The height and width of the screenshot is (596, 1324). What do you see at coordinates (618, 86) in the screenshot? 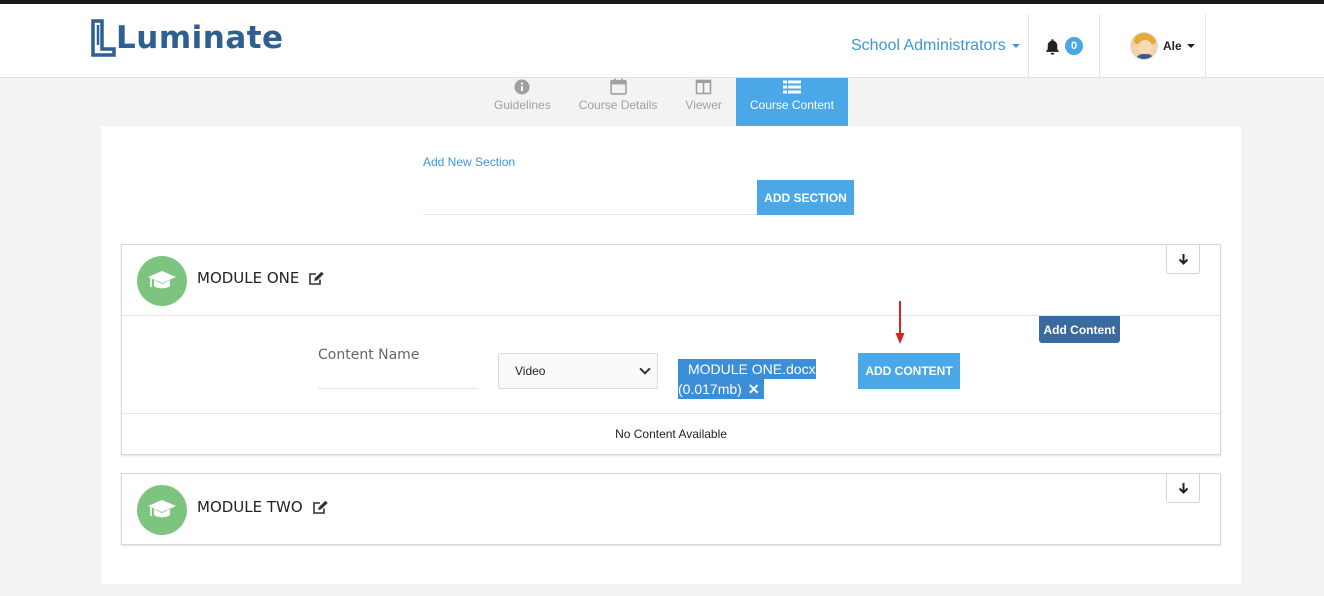
I see `calendar-icon` at bounding box center [618, 86].